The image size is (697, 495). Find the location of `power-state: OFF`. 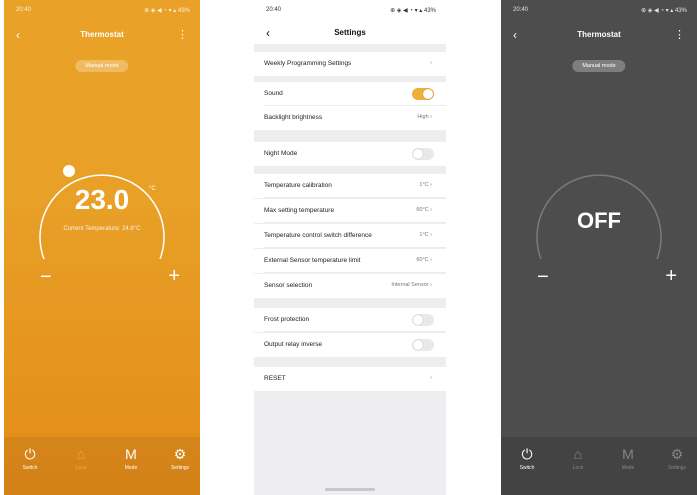

power-state: OFF is located at coordinates (599, 220).